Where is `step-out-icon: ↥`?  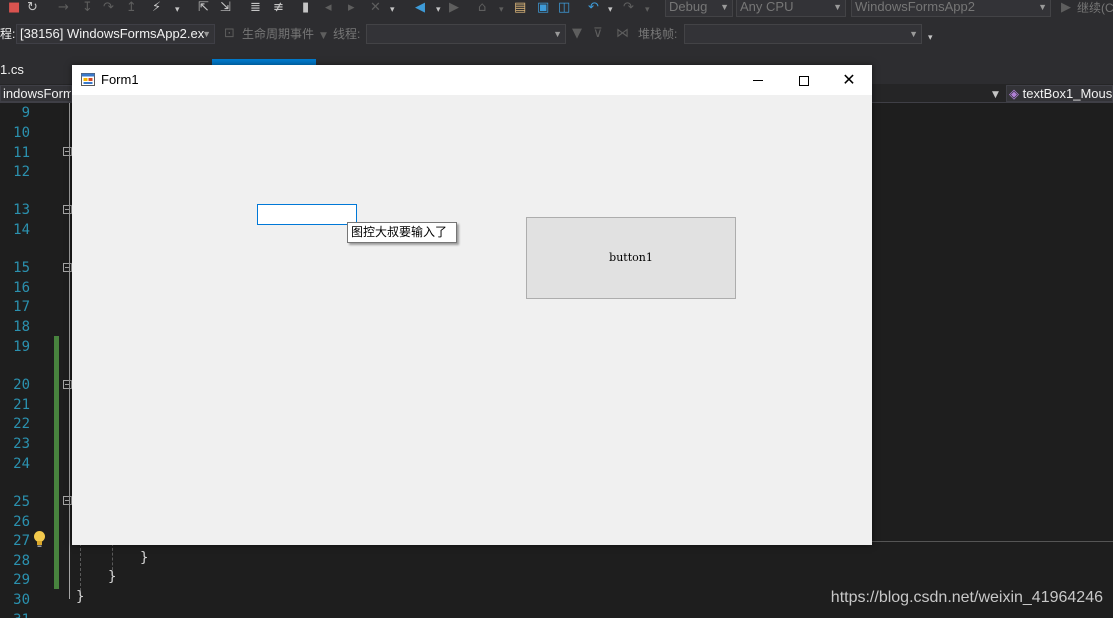
step-out-icon: ↥ is located at coordinates (131, 8).